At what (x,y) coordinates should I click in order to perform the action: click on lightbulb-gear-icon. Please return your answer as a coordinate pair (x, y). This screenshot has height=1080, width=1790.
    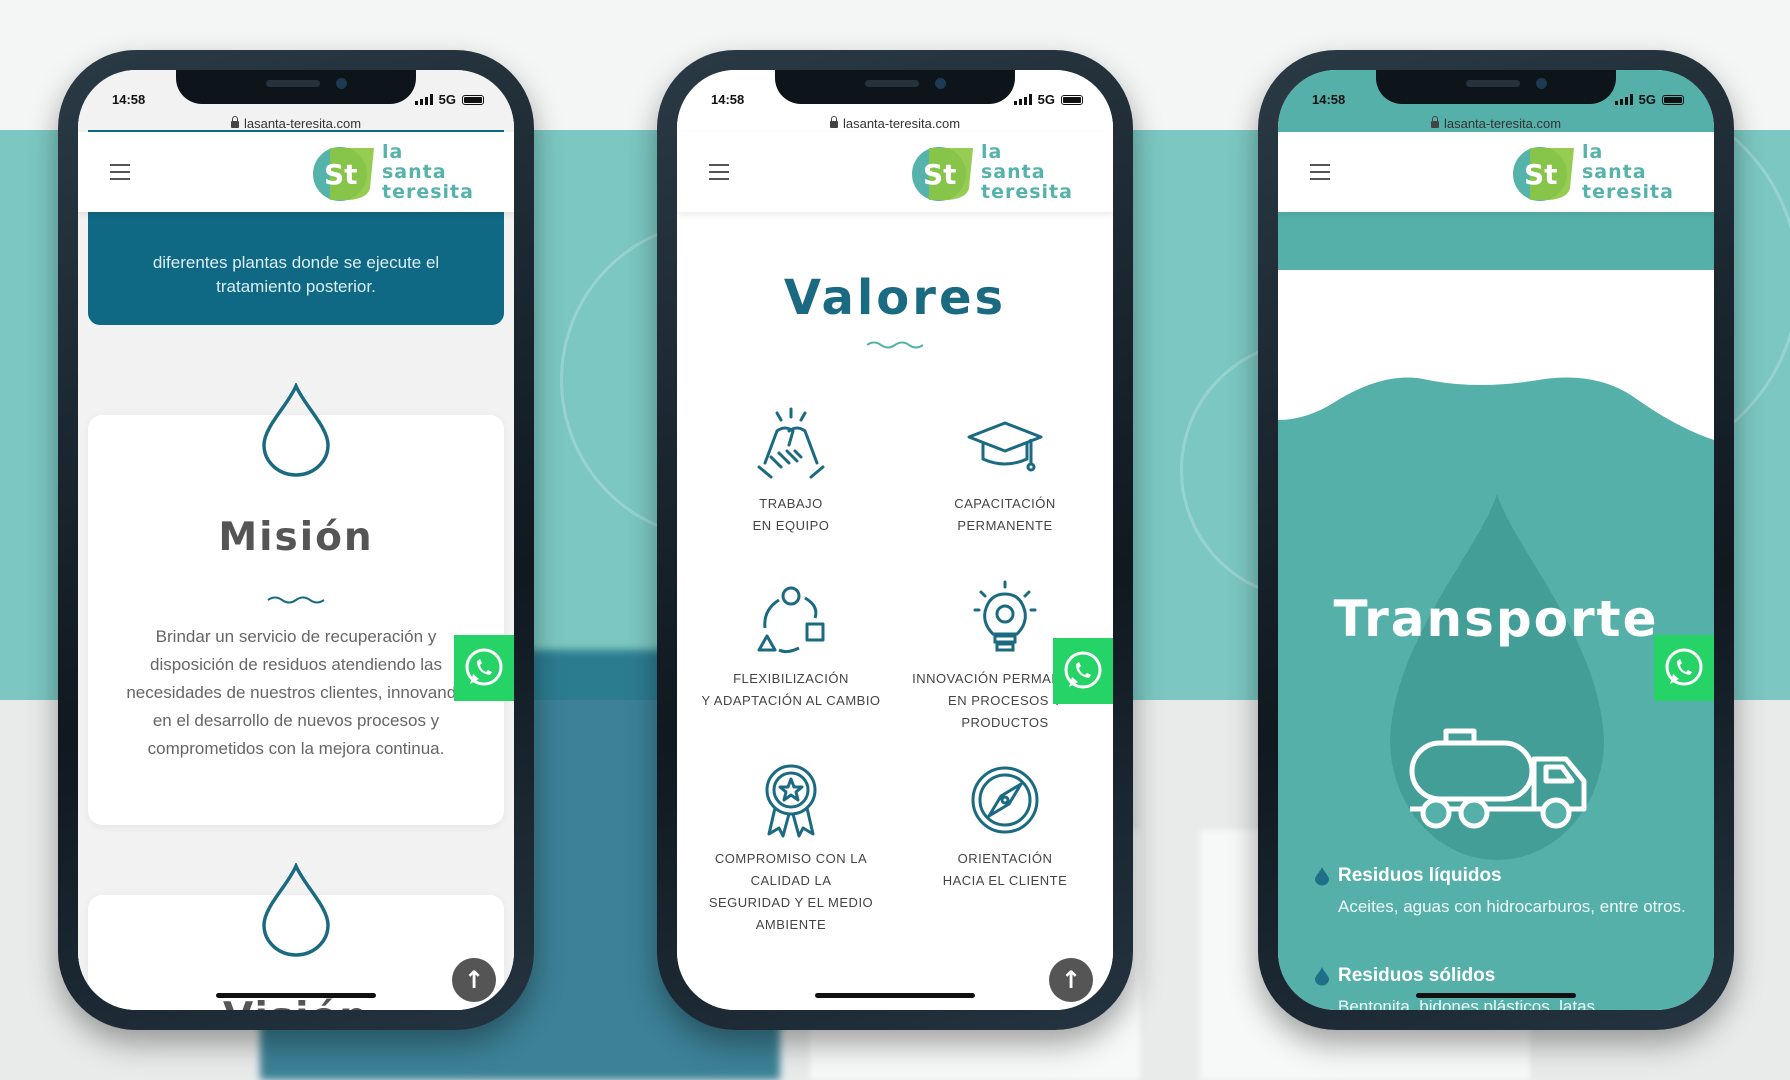
    Looking at the image, I should click on (1005, 616).